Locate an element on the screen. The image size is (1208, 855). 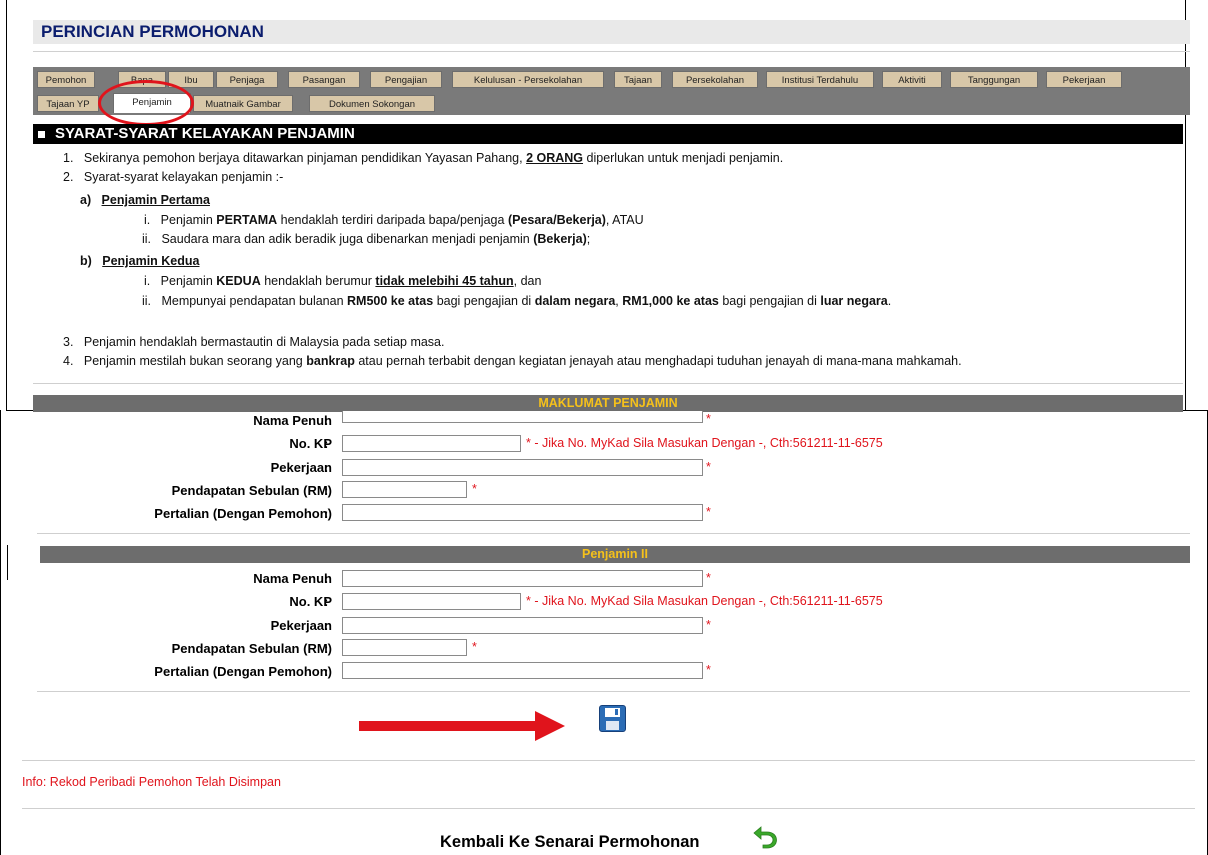
list-number: 4. is located at coordinates (68, 361).